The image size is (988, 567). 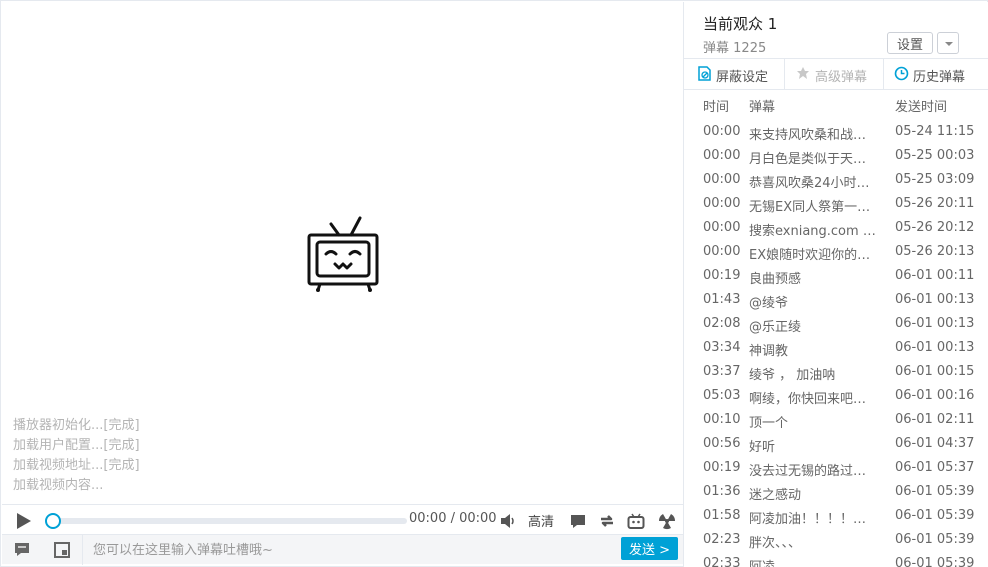 I want to click on danmaku-time: 02:33, so click(x=722, y=561).